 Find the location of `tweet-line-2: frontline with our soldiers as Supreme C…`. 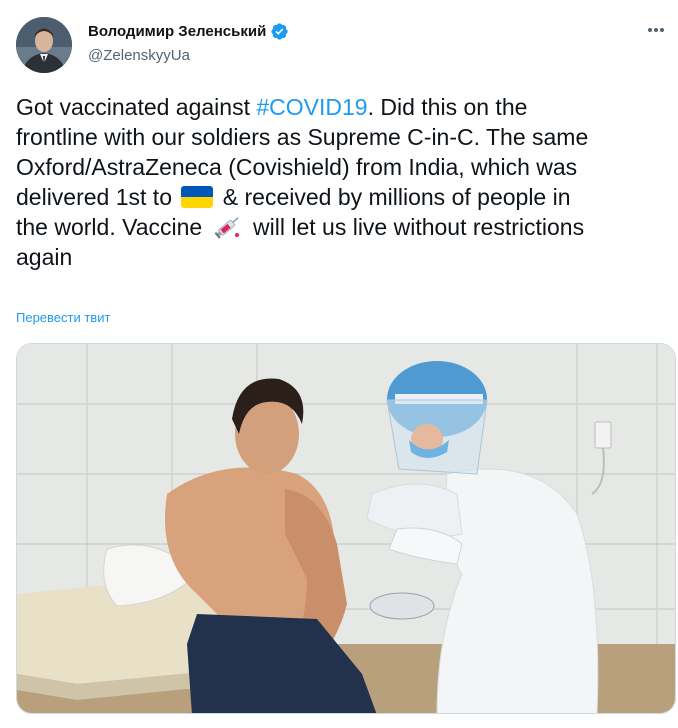

tweet-line-2: frontline with our soldiers as Supreme C… is located at coordinates (302, 137).